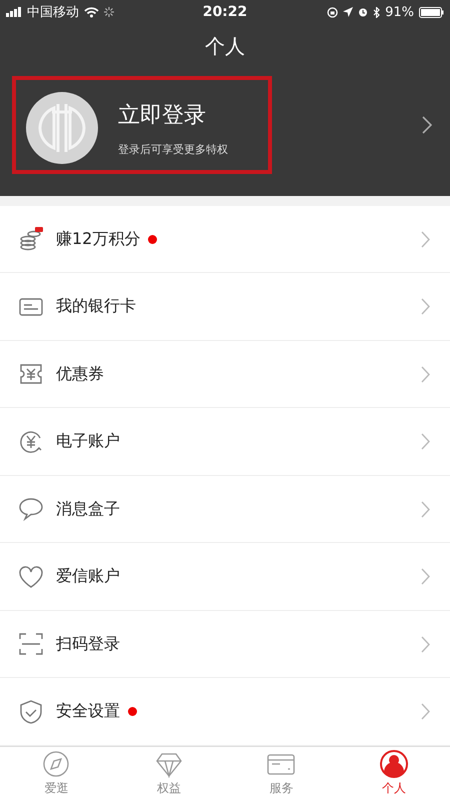 The width and height of the screenshot is (450, 800). What do you see at coordinates (225, 577) in the screenshot?
I see `menu-item: 爱信账户` at bounding box center [225, 577].